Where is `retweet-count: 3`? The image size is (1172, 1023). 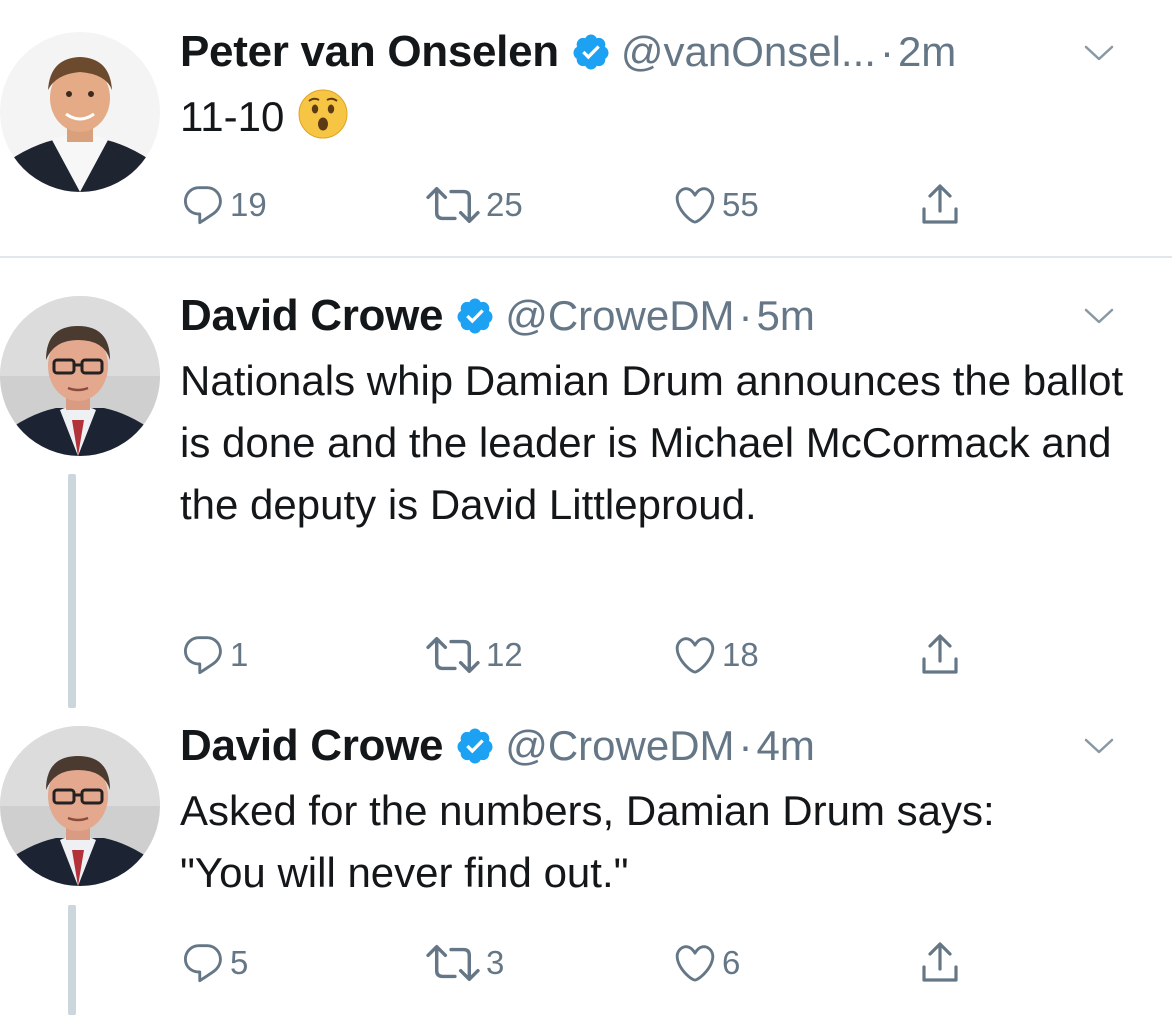
retweet-count: 3 is located at coordinates (495, 962).